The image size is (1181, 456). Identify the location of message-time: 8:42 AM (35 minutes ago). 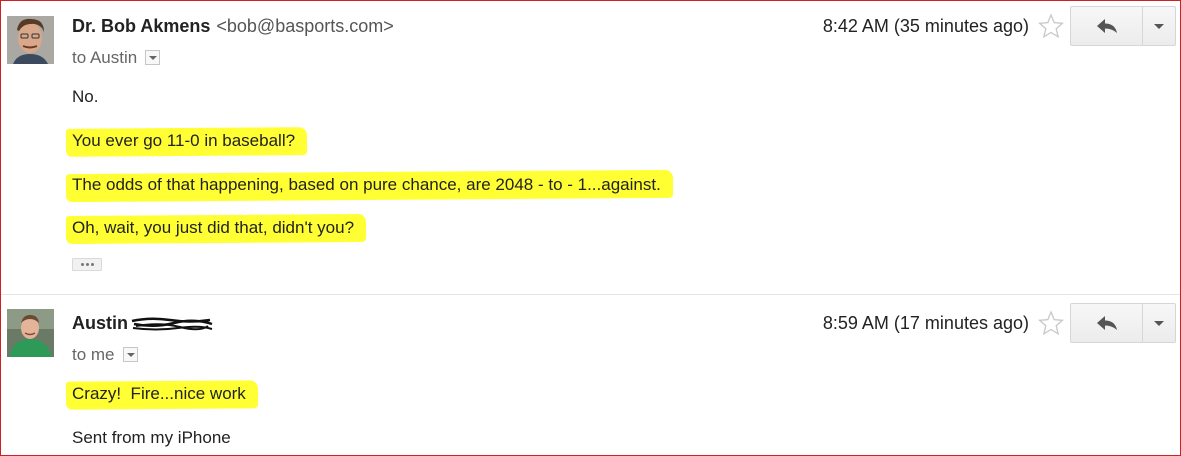
(925, 26).